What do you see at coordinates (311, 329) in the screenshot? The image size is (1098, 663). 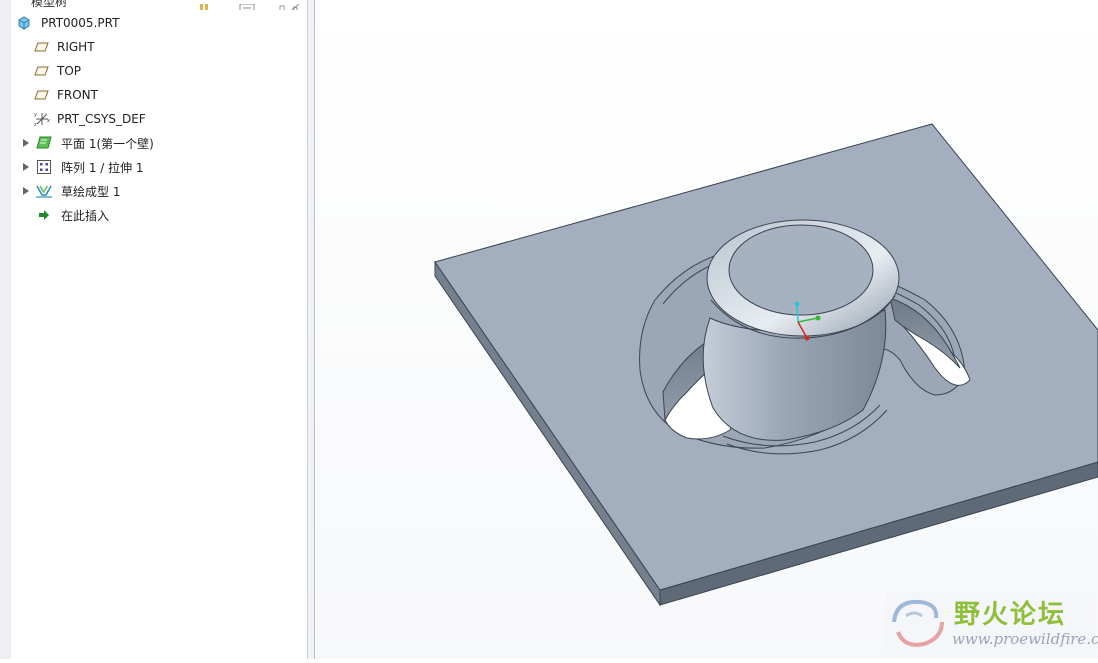 I see `panel-splitter` at bounding box center [311, 329].